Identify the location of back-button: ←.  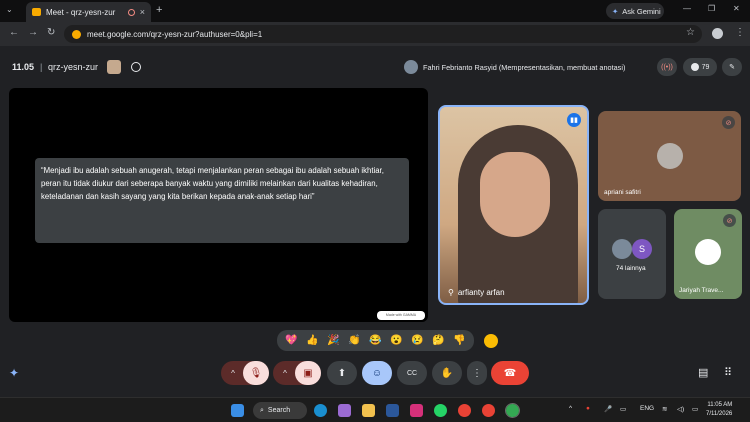
(14, 32).